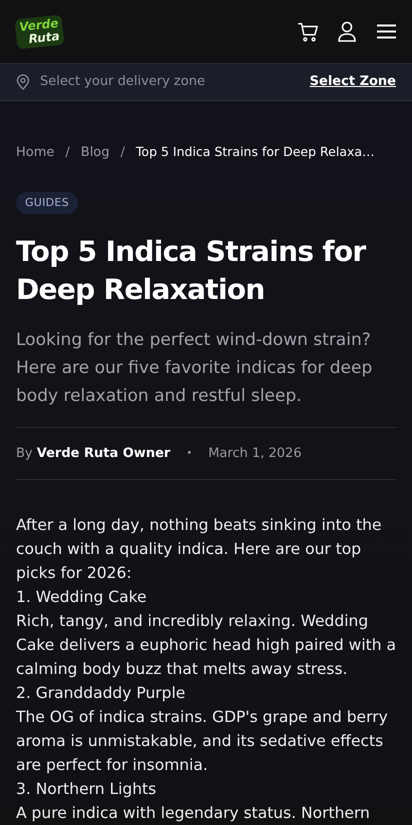  What do you see at coordinates (202, 741) in the screenshot?
I see `body-paragraph: The OG of indica strains. GDP's grape and berry aroma is unmistakable, and its sedative effects are perfect for insomnia.` at bounding box center [202, 741].